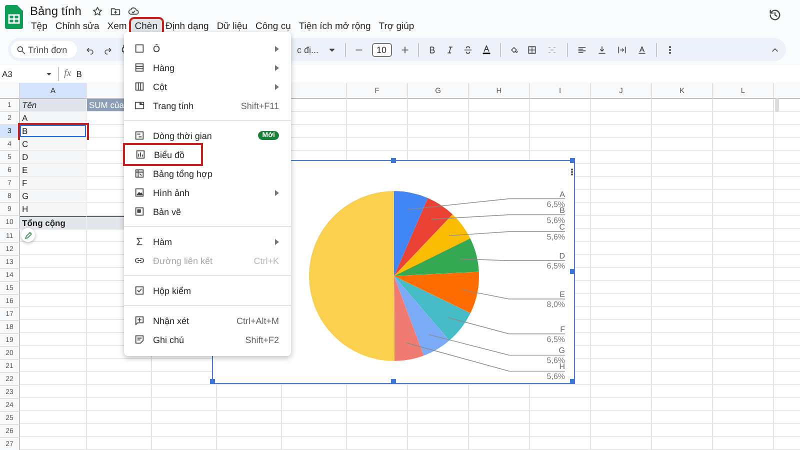 The image size is (800, 450). What do you see at coordinates (266, 261) in the screenshot?
I see `shortcut-text: Ctrl+K` at bounding box center [266, 261].